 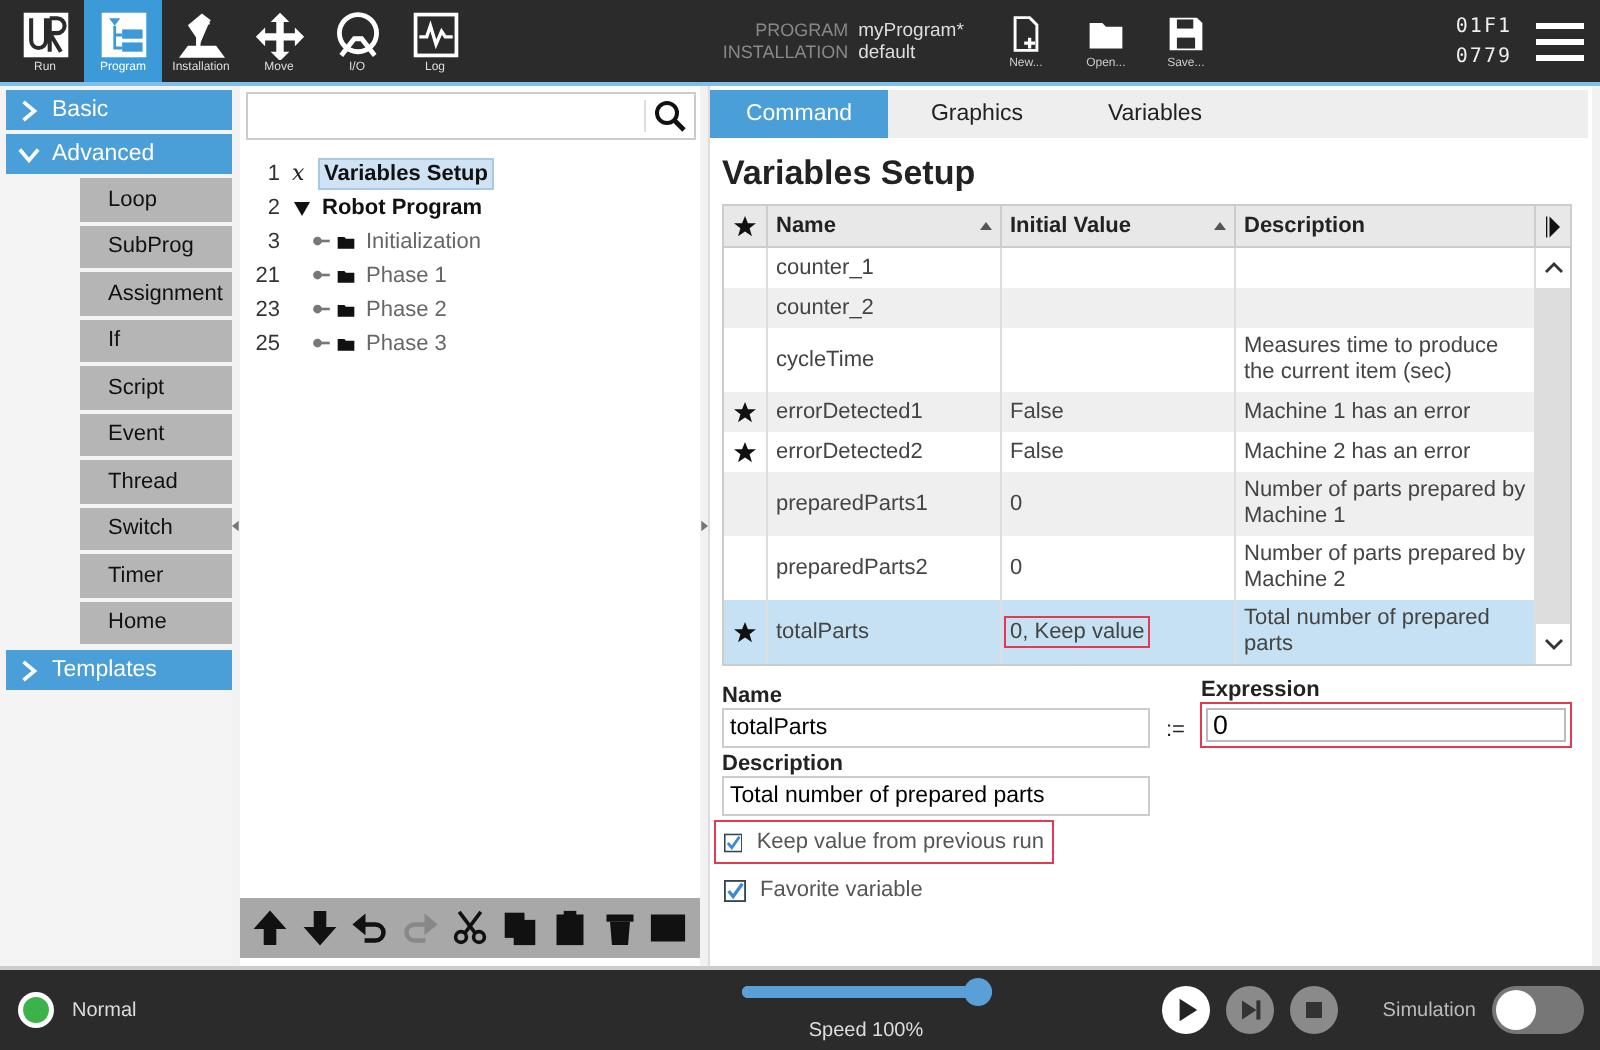 What do you see at coordinates (900, 842) in the screenshot?
I see `checkbox-label: Keep value from previous run` at bounding box center [900, 842].